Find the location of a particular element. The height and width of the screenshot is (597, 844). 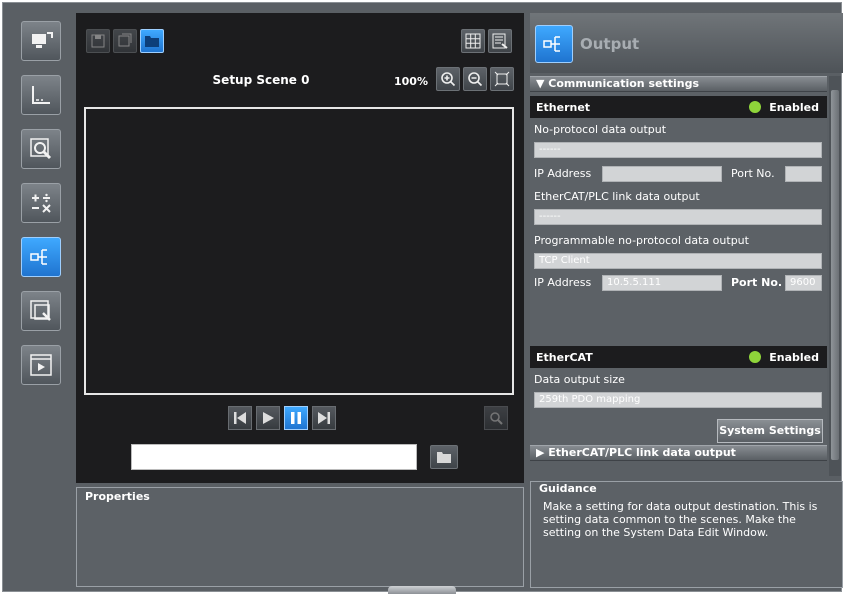

save-image-button is located at coordinates (98, 41).